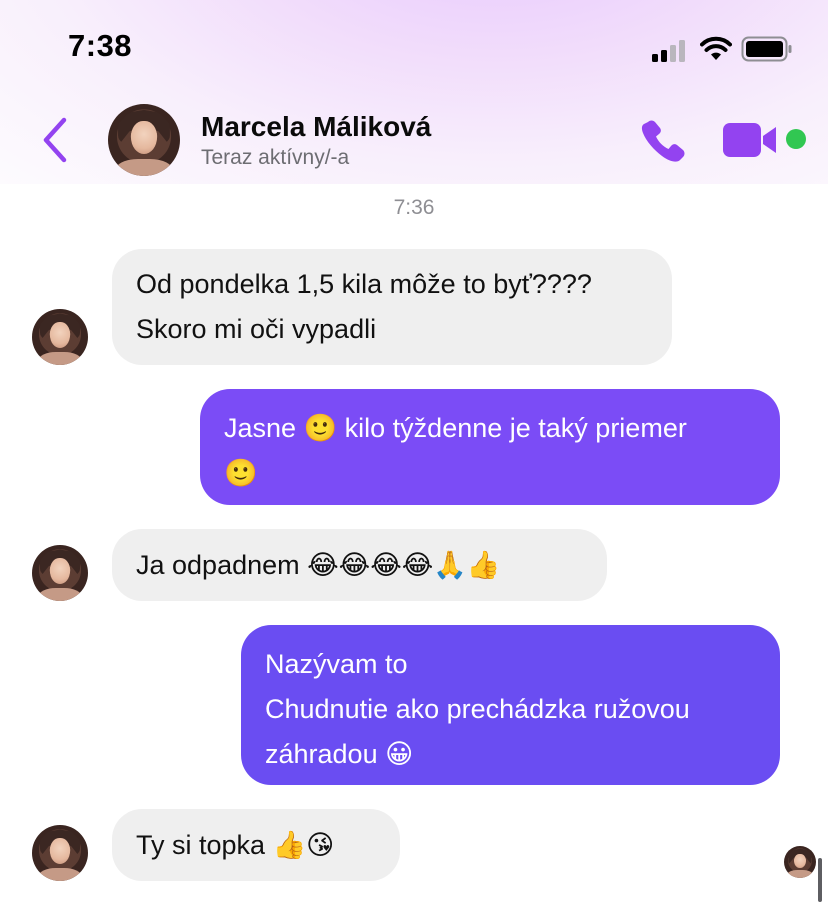  I want to click on wifi-icon, so click(716, 48).